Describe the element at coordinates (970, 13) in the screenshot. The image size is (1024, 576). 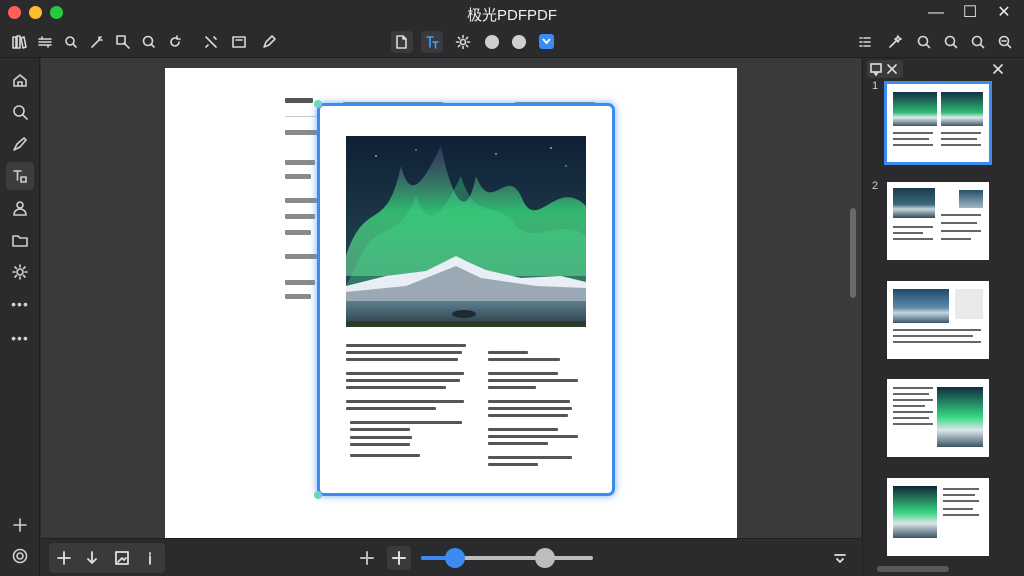
I see `maximize-button: ☐` at that location.